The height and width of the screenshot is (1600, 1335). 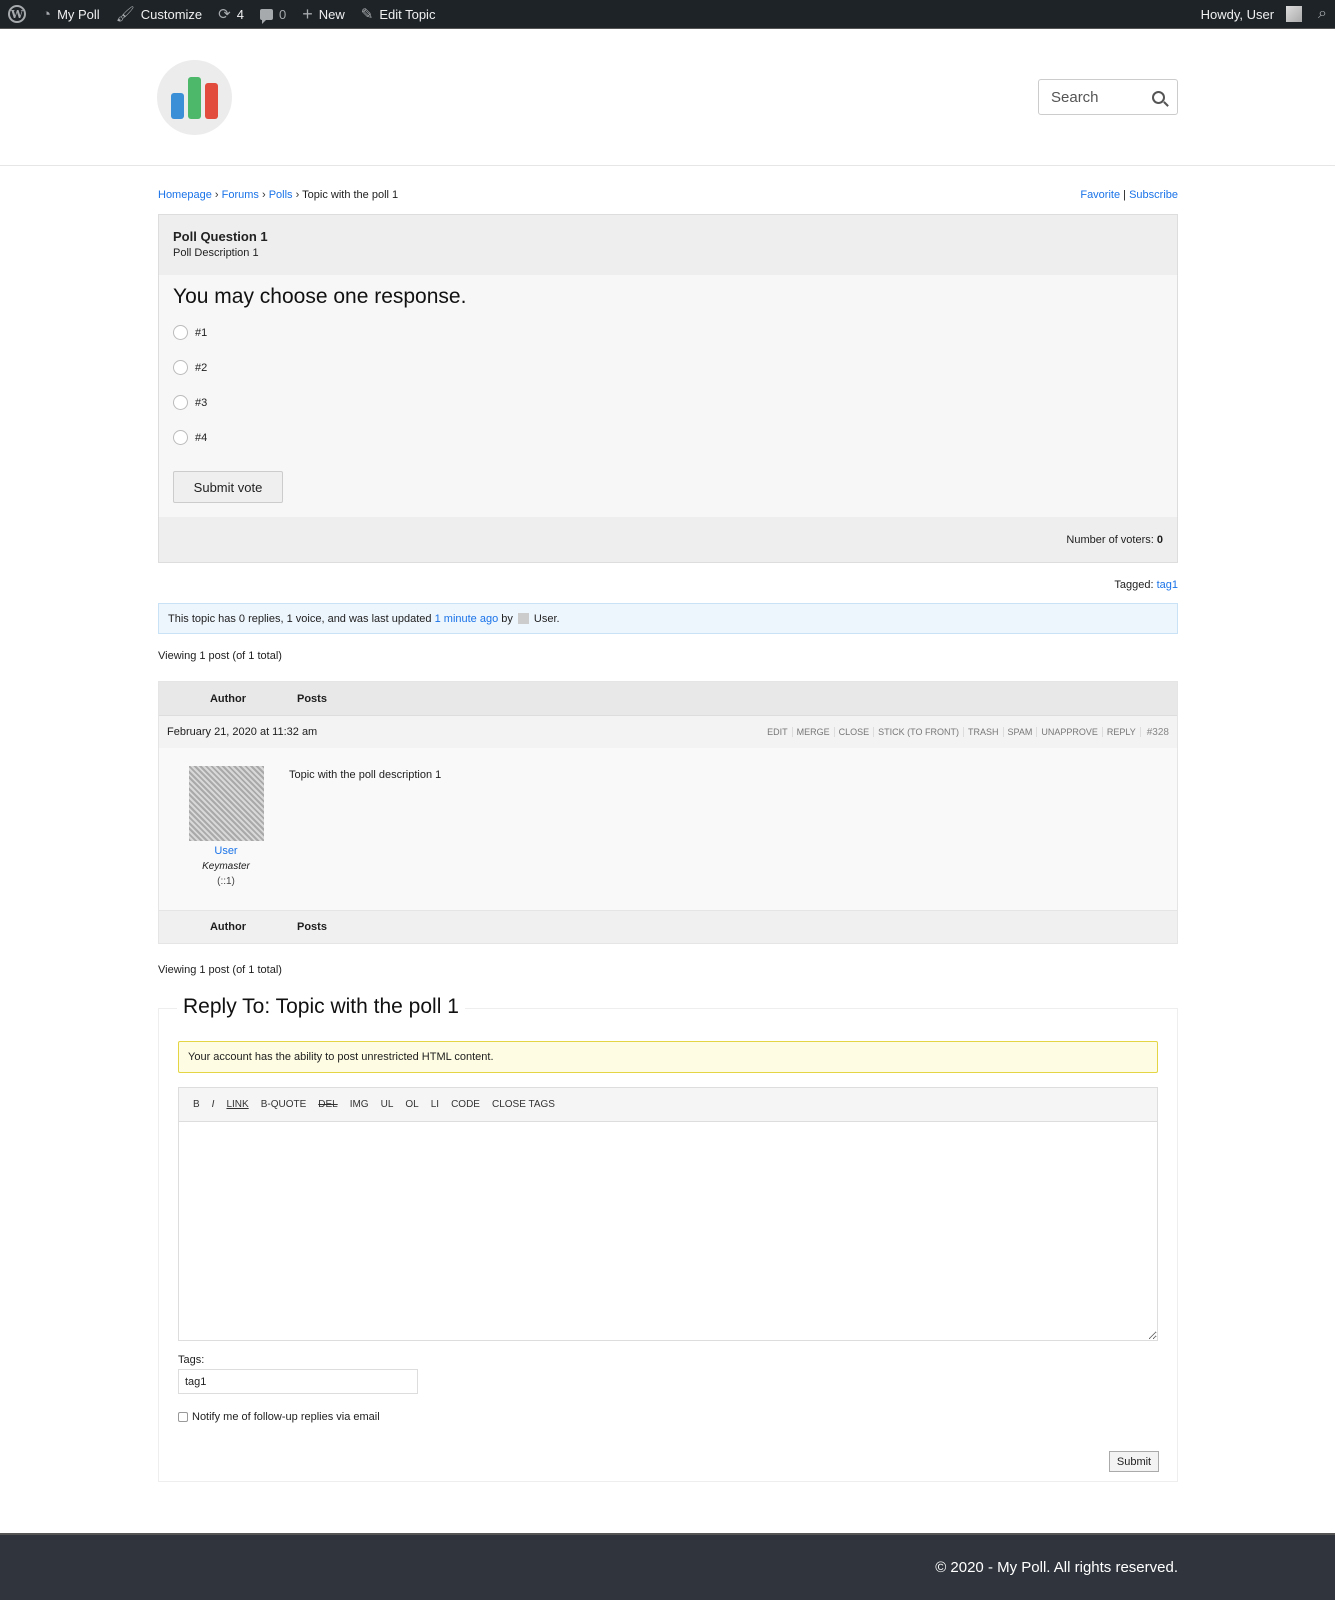 What do you see at coordinates (1167, 585) in the screenshot?
I see `tag-link: tag1` at bounding box center [1167, 585].